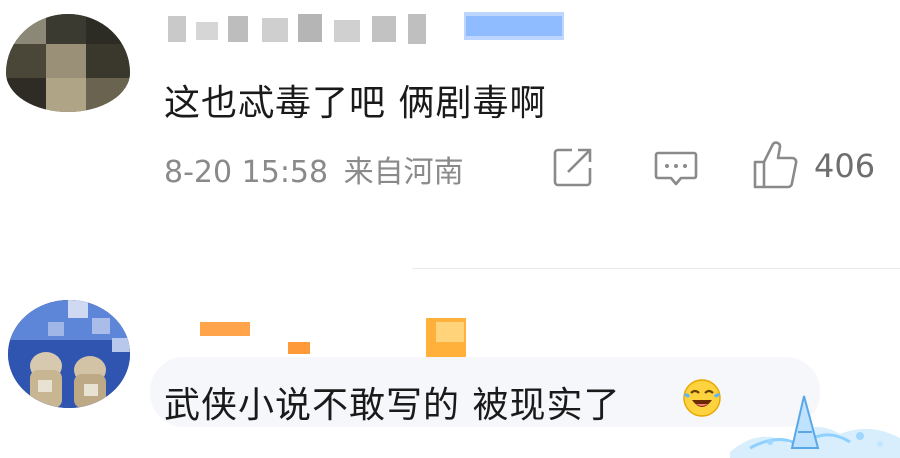  I want to click on divider, so click(656, 268).